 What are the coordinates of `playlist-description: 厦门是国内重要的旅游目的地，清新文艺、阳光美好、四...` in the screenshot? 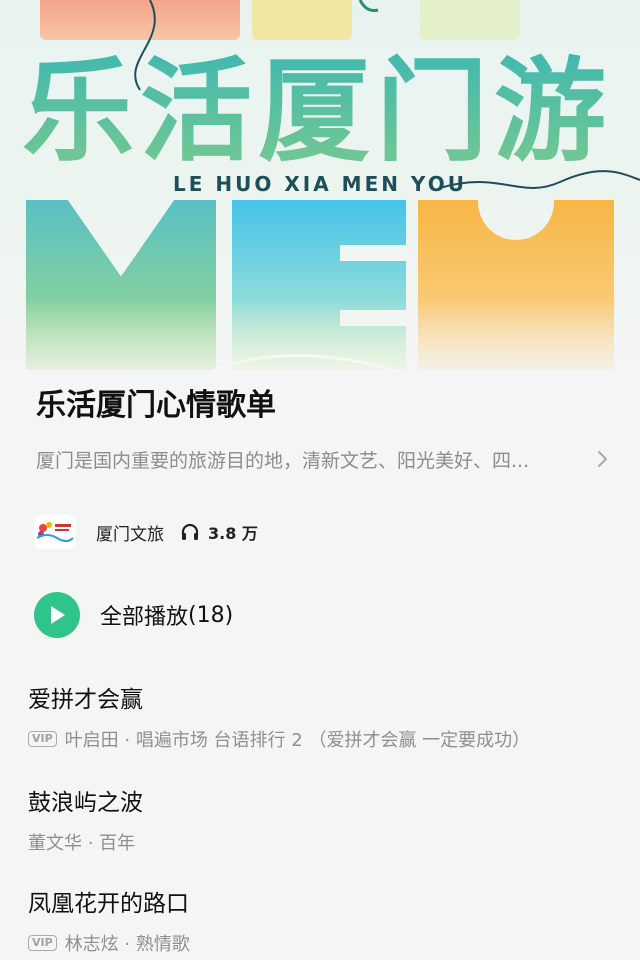 It's located at (283, 460).